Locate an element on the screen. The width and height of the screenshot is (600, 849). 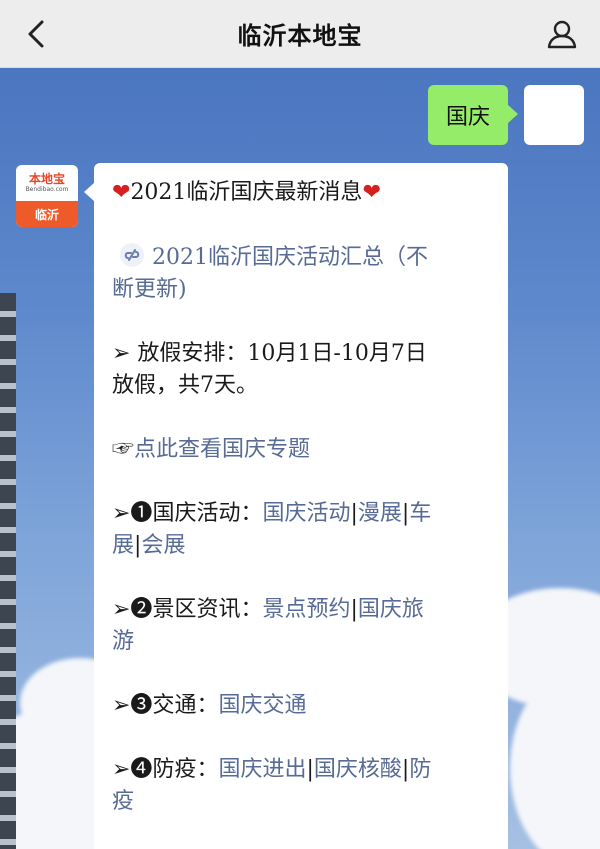
chat-title: 临沂本地宝 is located at coordinates (300, 36).